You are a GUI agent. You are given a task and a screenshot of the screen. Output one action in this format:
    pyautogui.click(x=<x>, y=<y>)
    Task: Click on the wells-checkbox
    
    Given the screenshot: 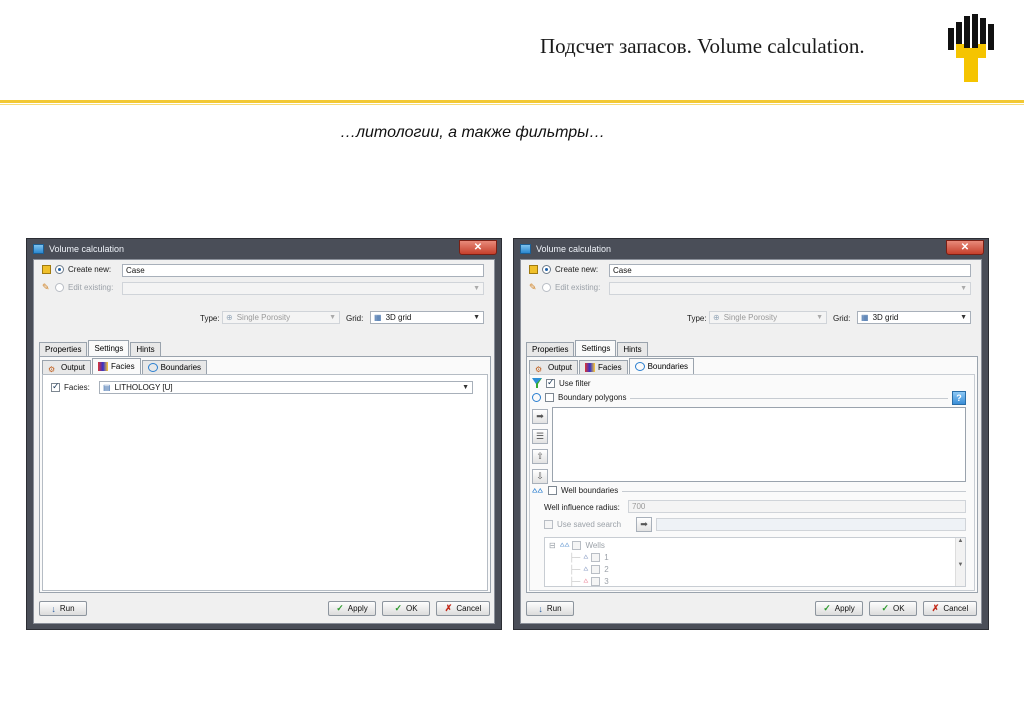 What is the action you would take?
    pyautogui.click(x=577, y=545)
    